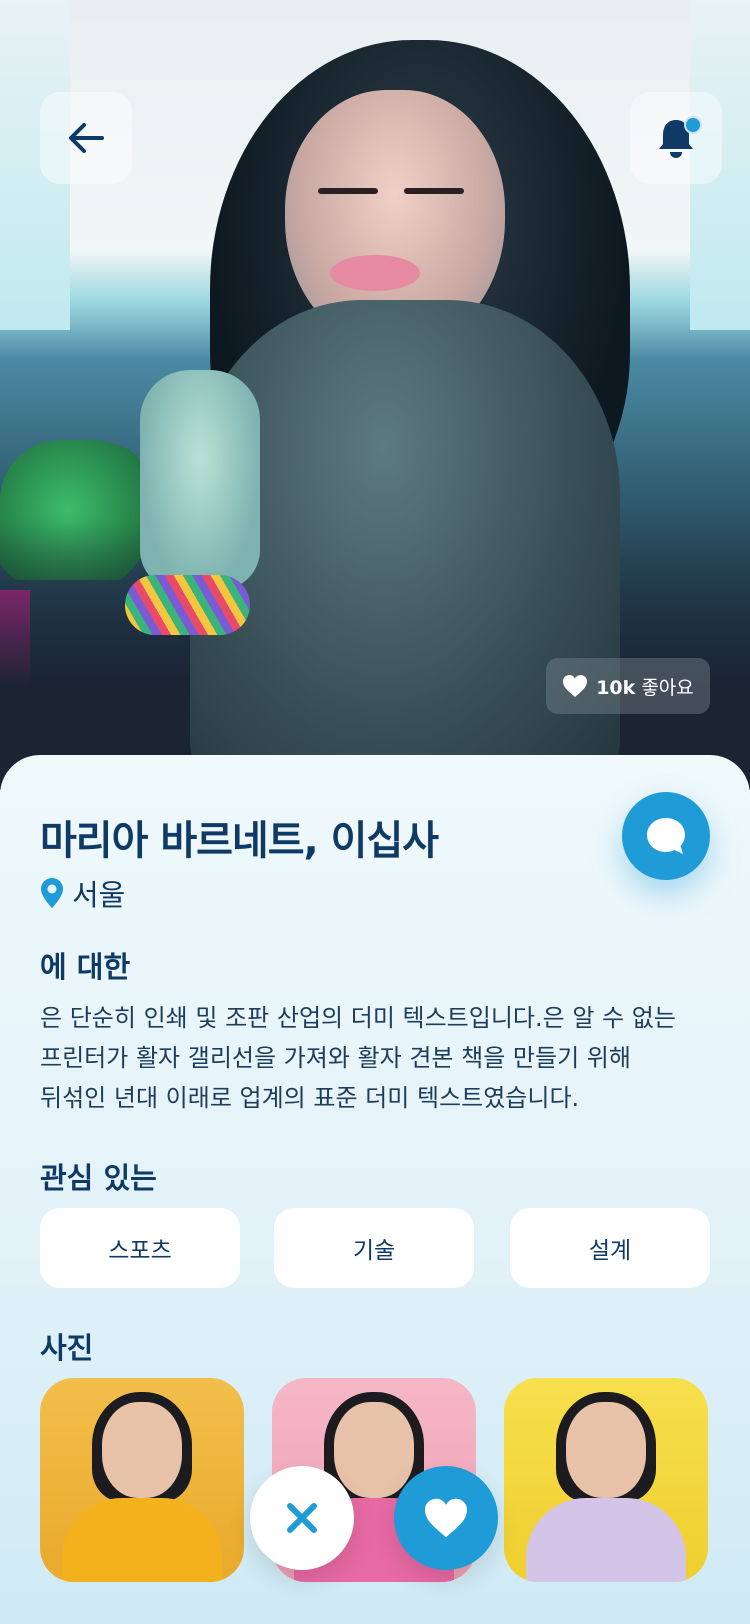  Describe the element at coordinates (98, 1178) in the screenshot. I see `interests-title: 관심 있는` at that location.